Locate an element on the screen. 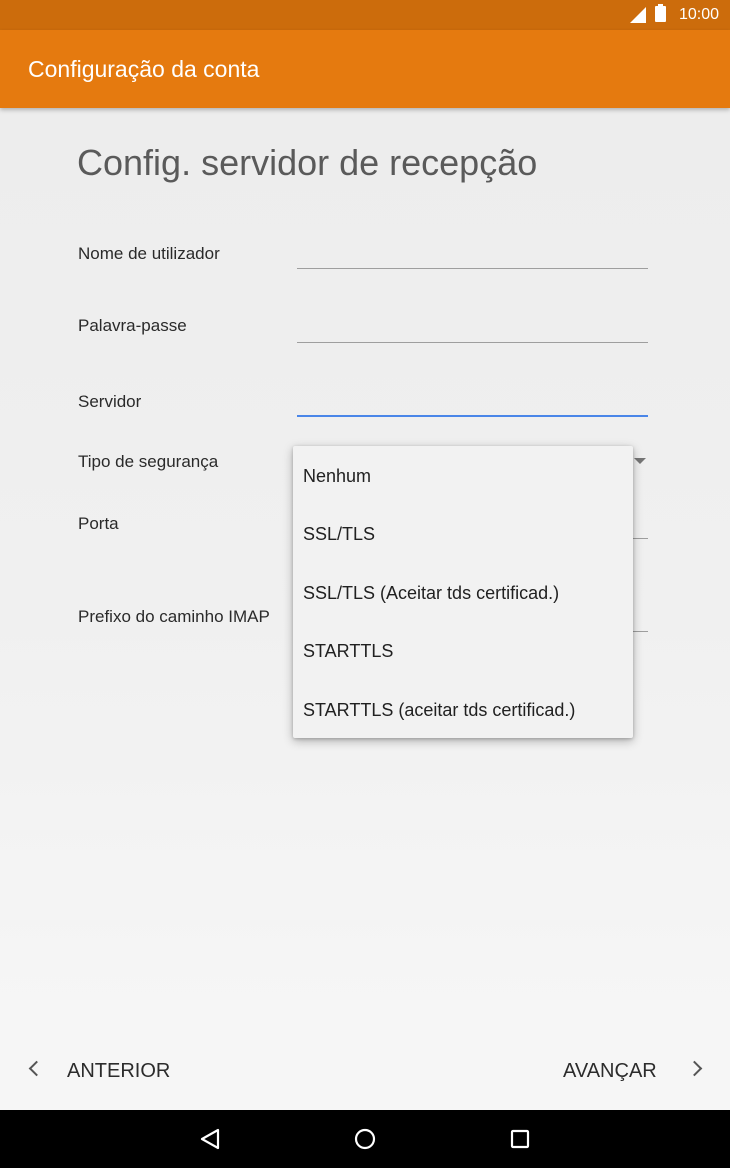 This screenshot has width=730, height=1168. app-bar-title: Configuração da conta is located at coordinates (144, 69).